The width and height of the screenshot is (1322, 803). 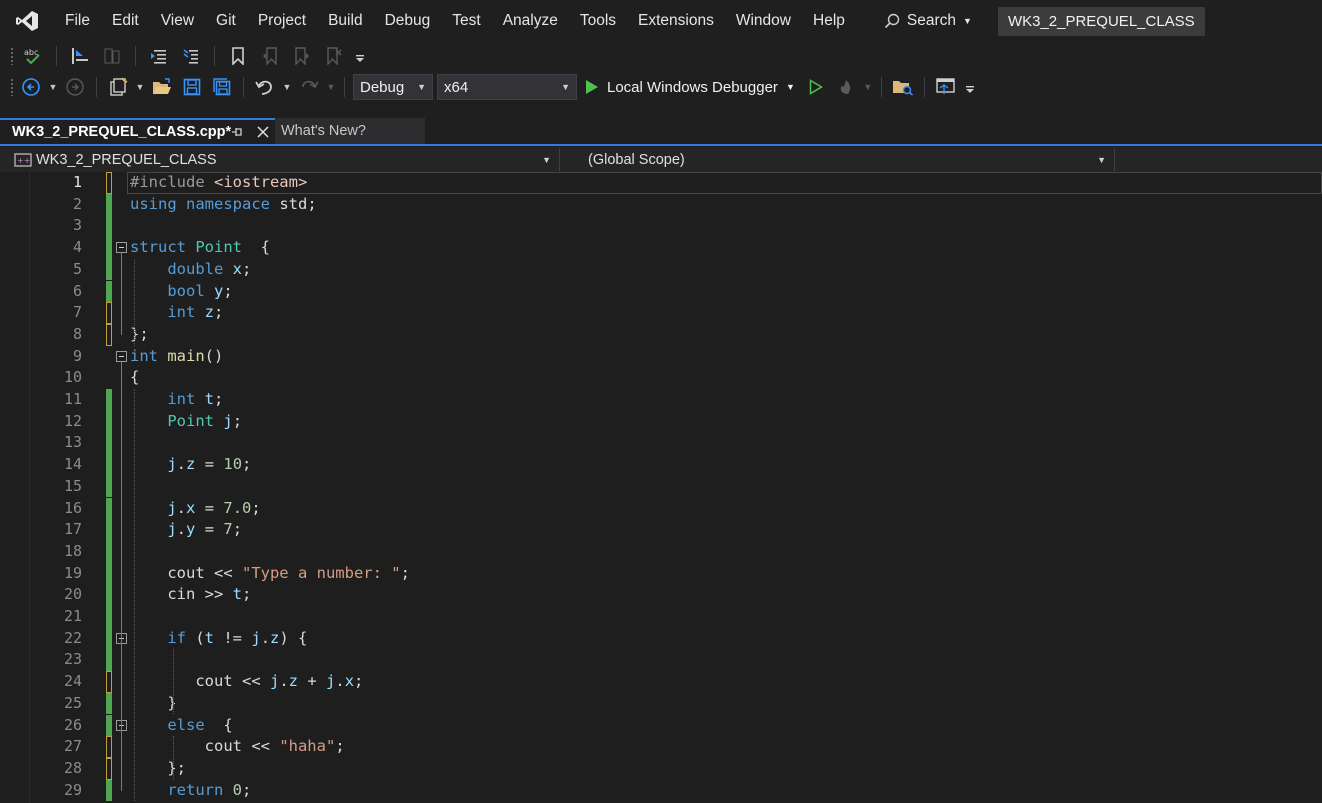 I want to click on code-text: int t;, so click(x=176, y=400).